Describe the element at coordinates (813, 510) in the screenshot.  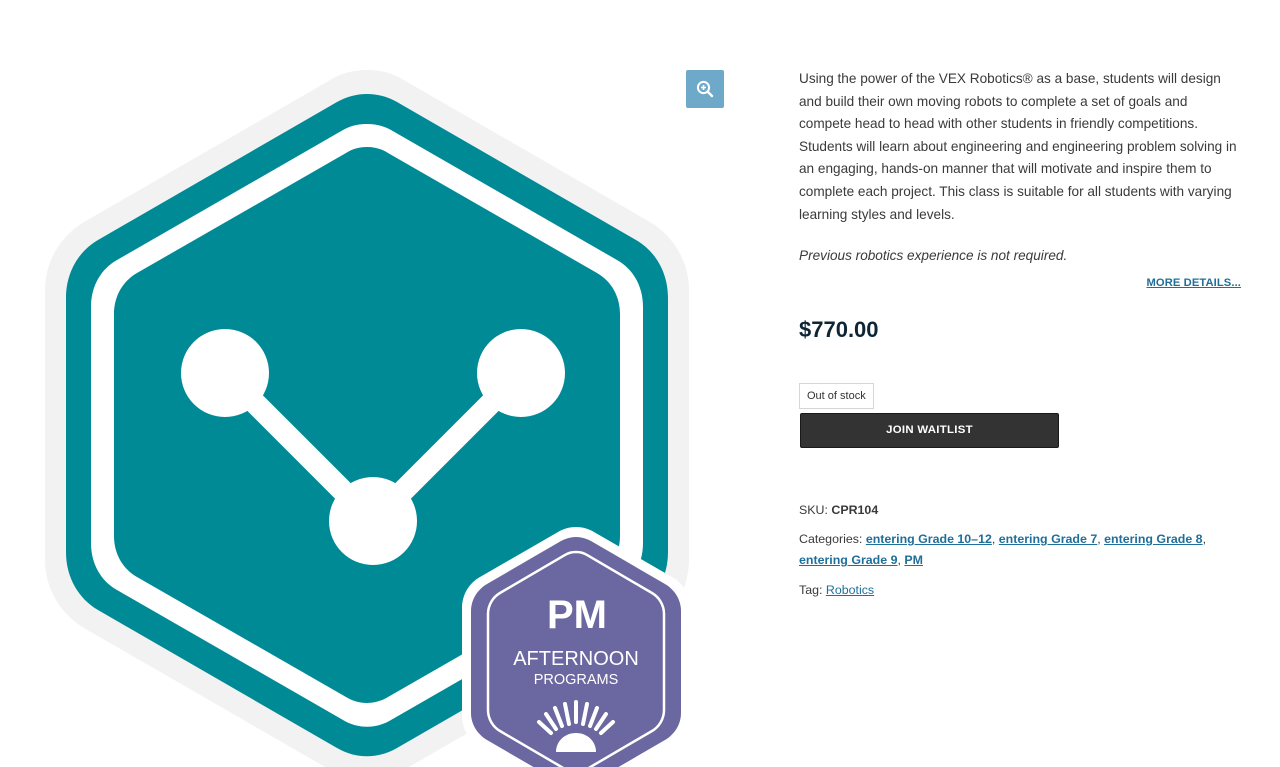
I see `sku-label: SKU:` at that location.